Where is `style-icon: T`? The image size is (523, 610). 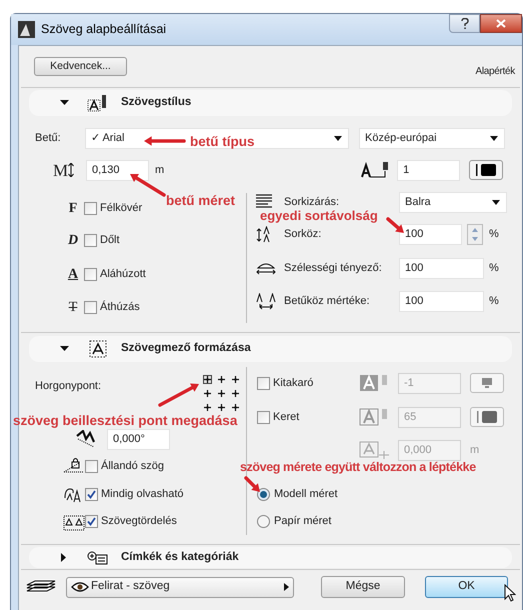 style-icon: T is located at coordinates (73, 307).